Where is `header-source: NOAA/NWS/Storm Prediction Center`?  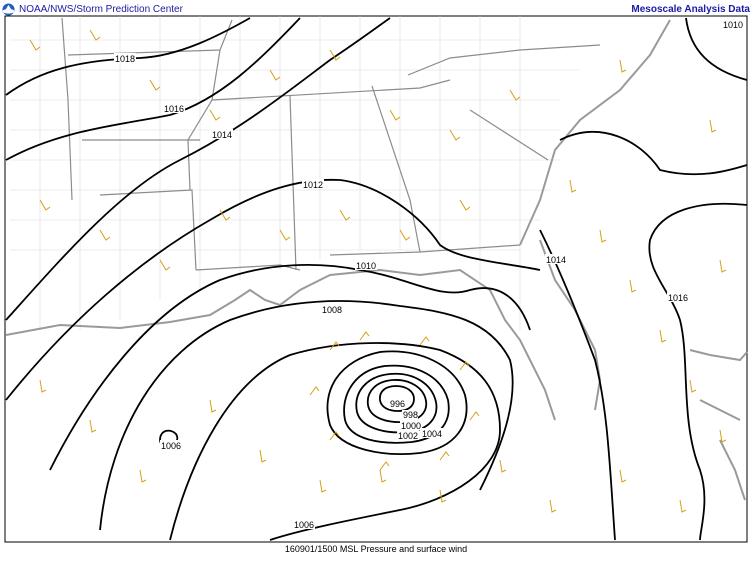 header-source: NOAA/NWS/Storm Prediction Center is located at coordinates (92, 9).